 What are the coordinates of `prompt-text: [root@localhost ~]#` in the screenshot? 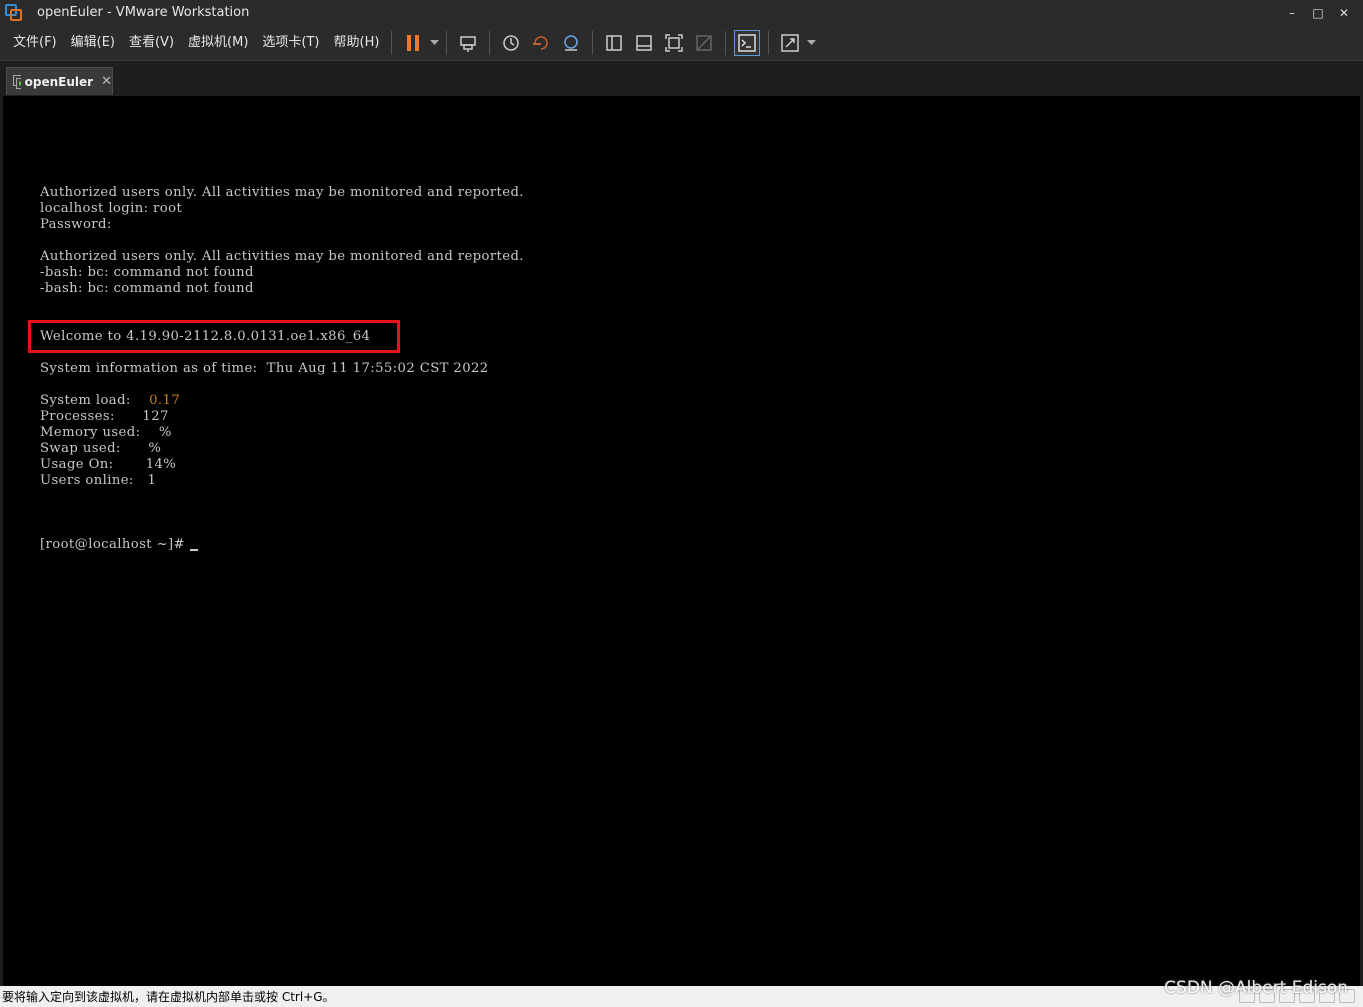 It's located at (115, 544).